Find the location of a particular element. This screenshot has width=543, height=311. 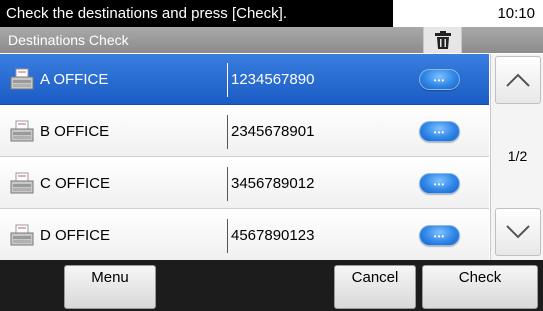

check-button: Check is located at coordinates (480, 287).